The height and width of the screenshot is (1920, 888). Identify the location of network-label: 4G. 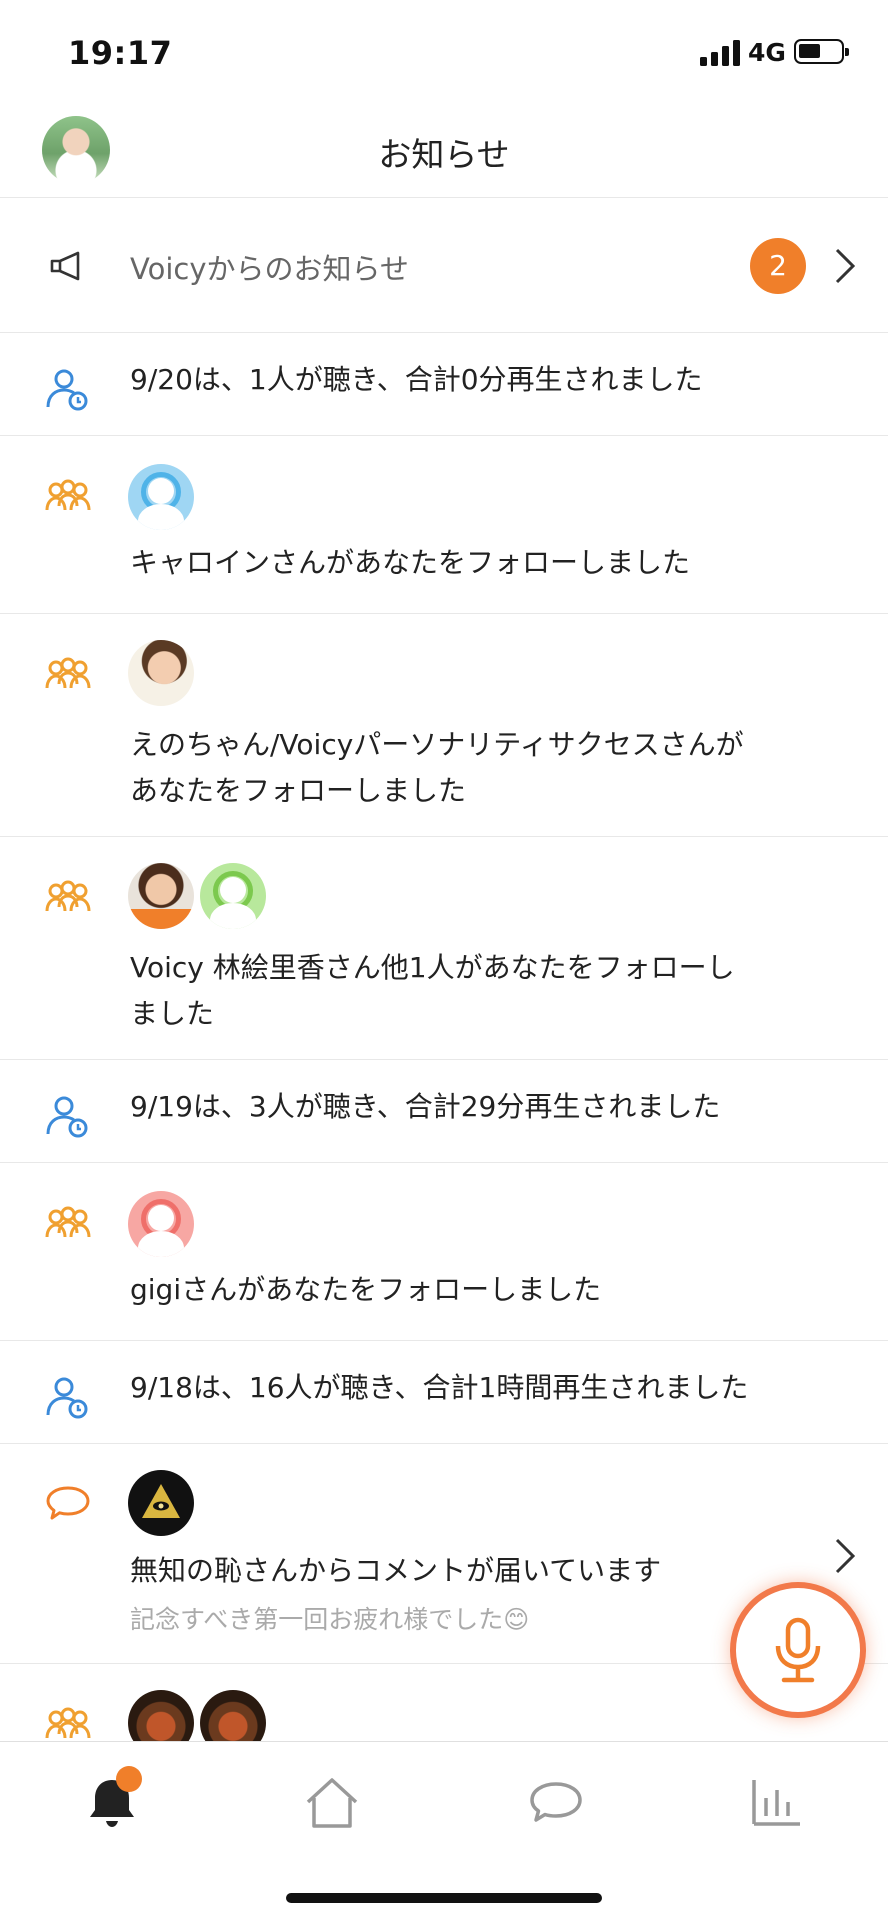
(767, 52).